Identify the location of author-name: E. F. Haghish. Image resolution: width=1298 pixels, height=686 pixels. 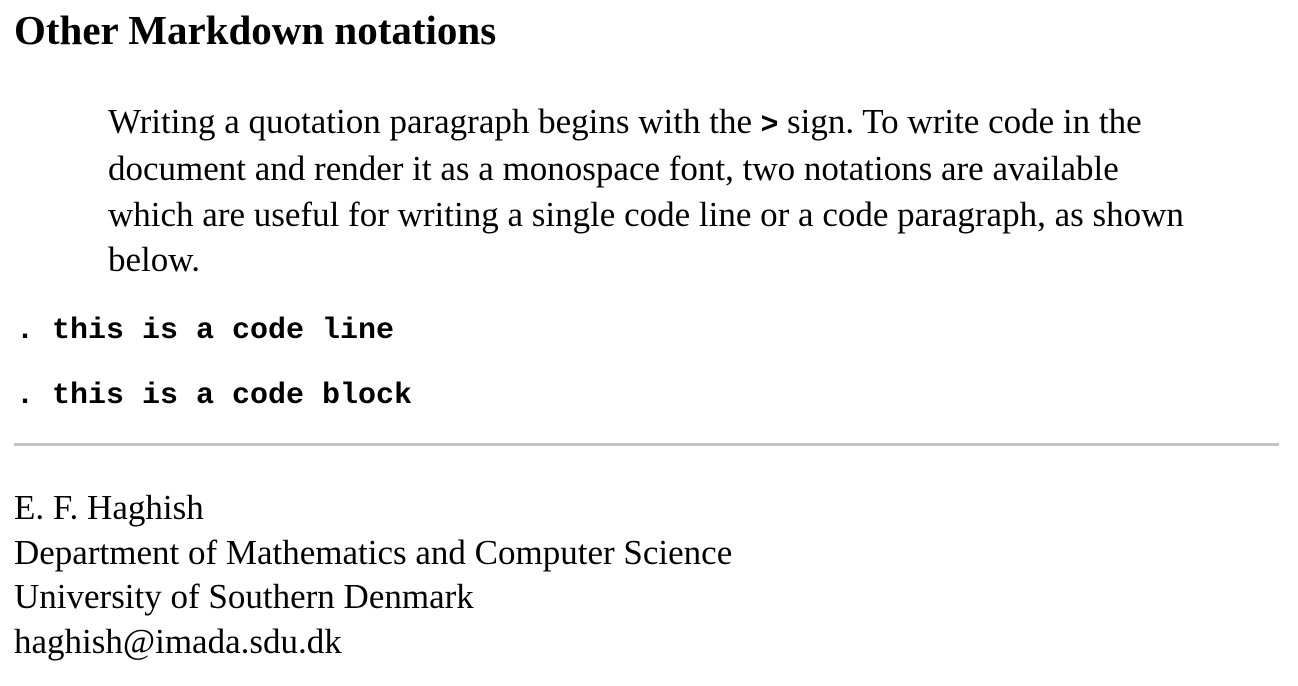
(109, 507).